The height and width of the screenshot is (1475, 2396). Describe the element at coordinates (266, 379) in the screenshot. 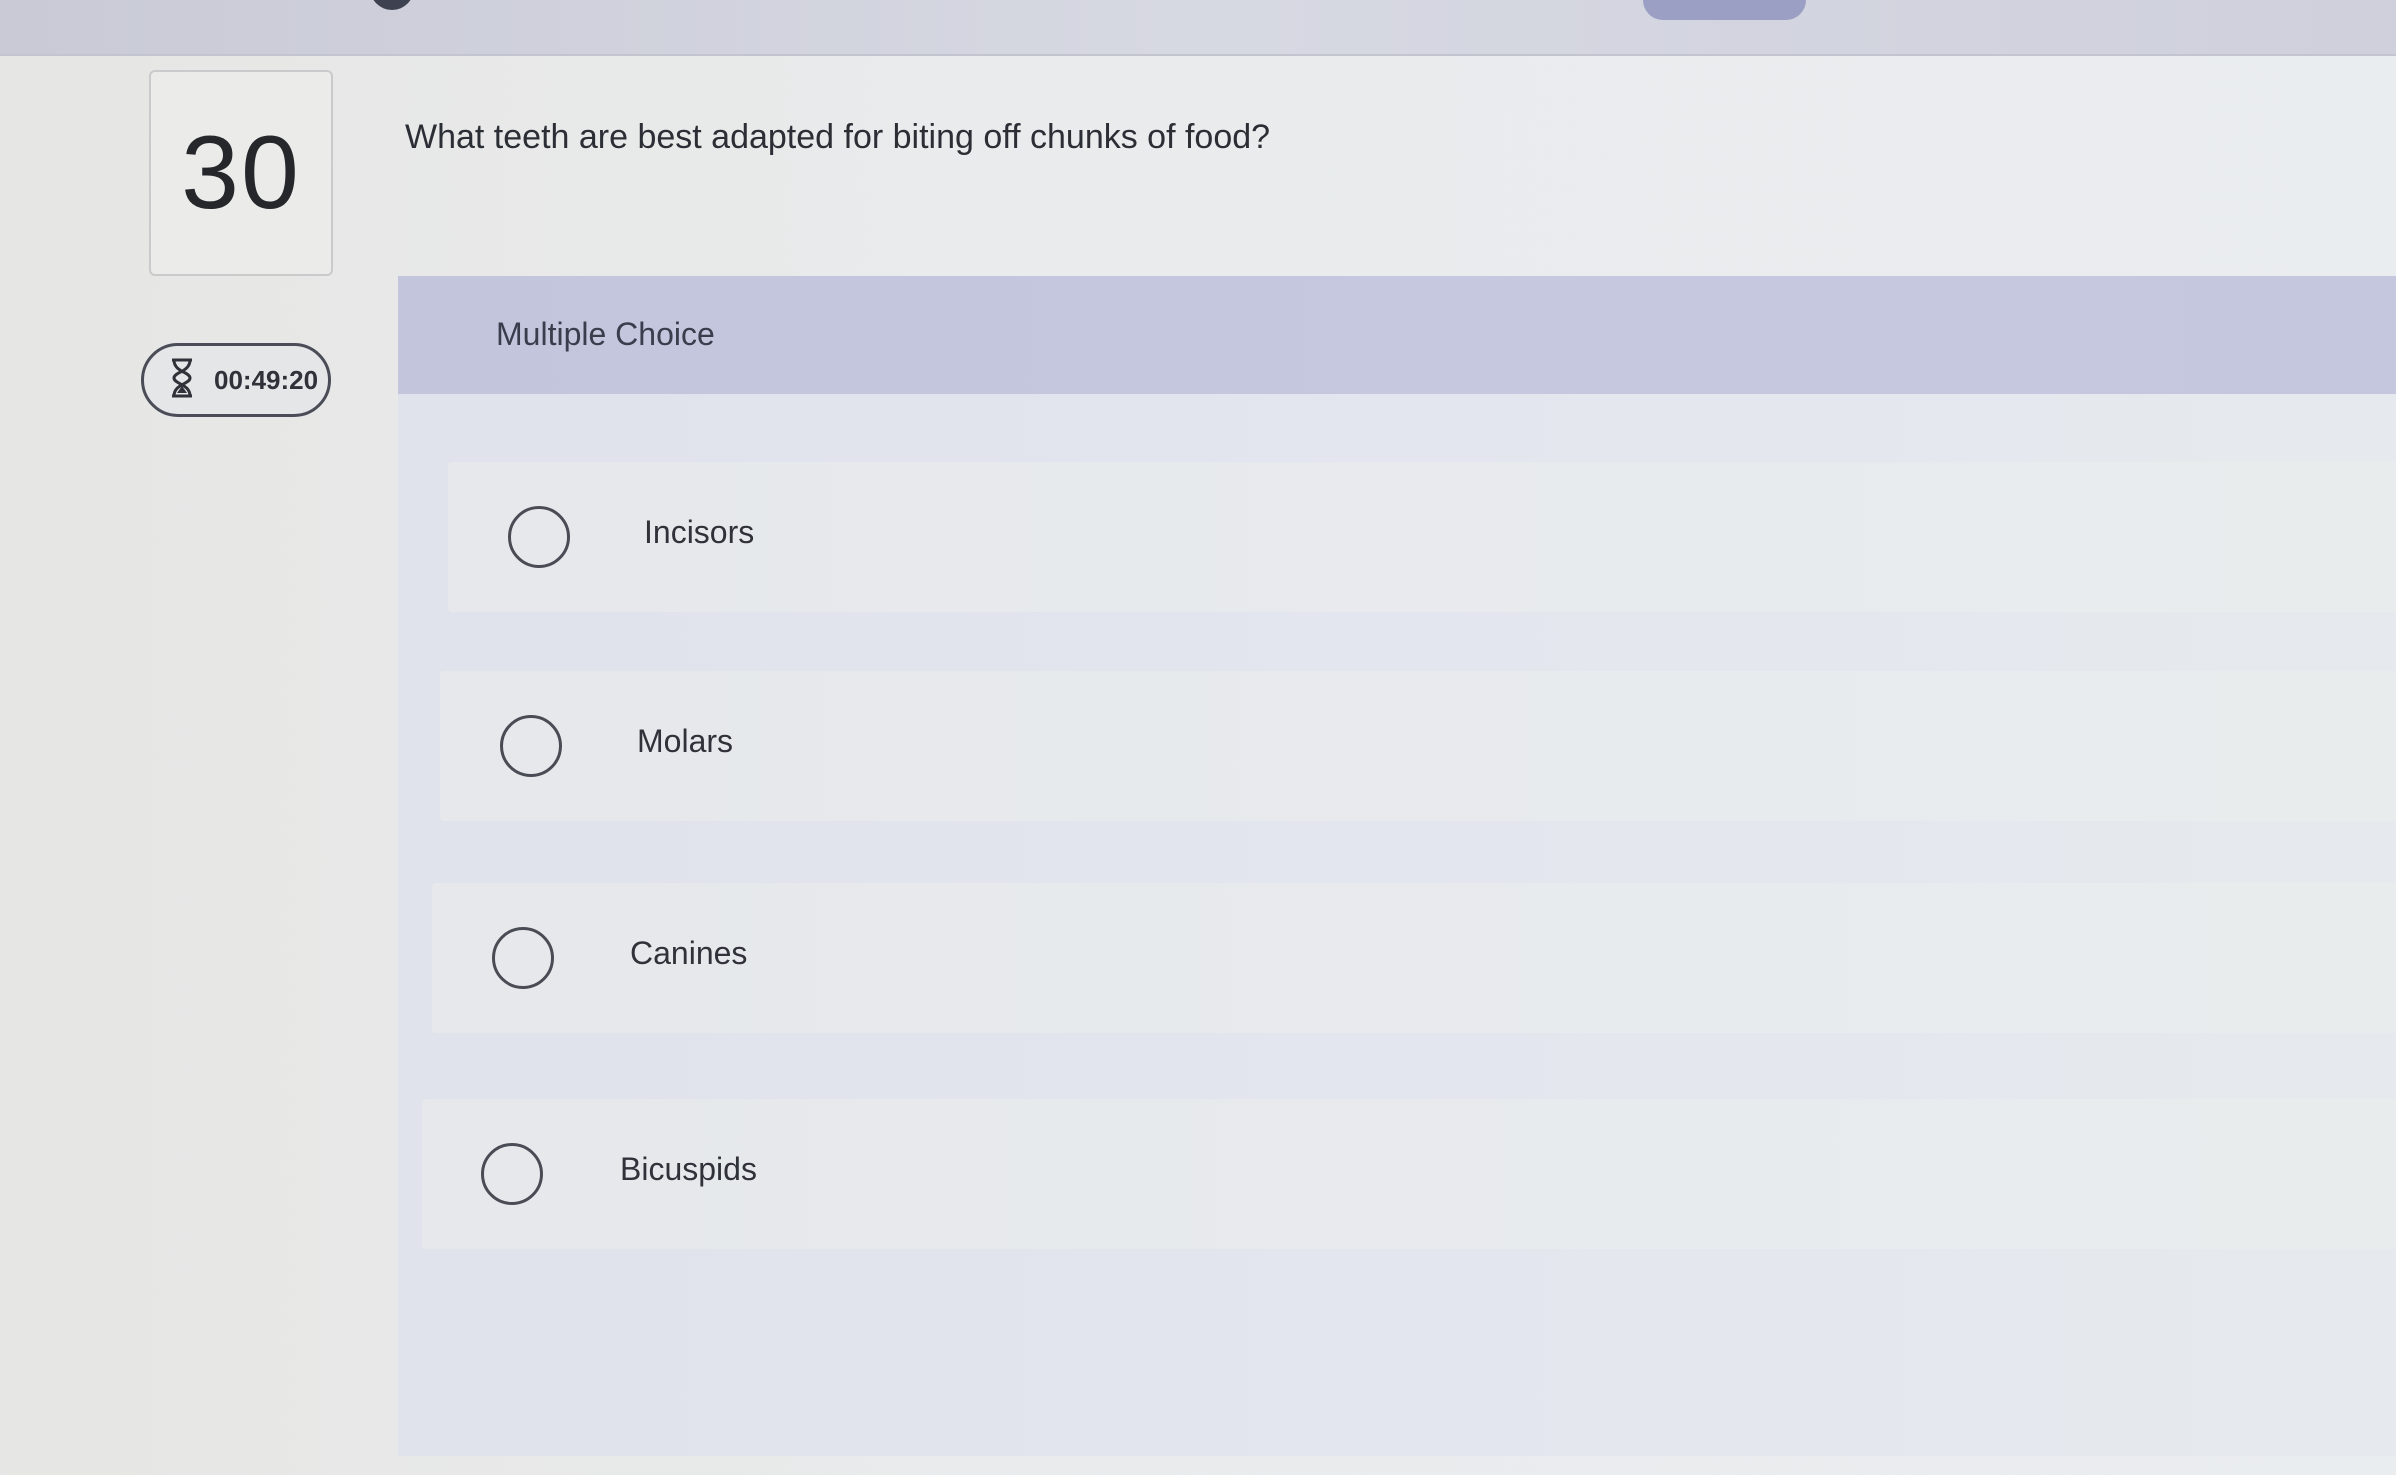

I see `timer-text: 00:49:20` at that location.